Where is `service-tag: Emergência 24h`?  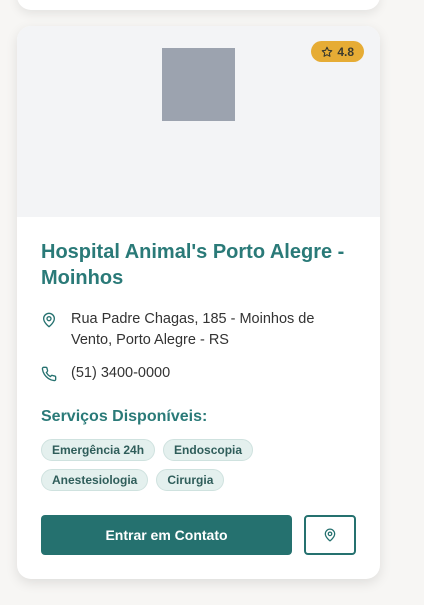 service-tag: Emergência 24h is located at coordinates (98, 450).